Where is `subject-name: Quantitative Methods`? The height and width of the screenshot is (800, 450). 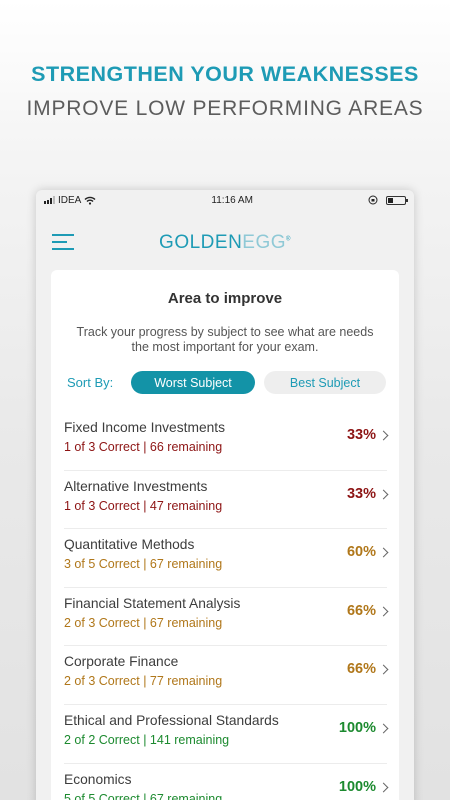 subject-name: Quantitative Methods is located at coordinates (129, 545).